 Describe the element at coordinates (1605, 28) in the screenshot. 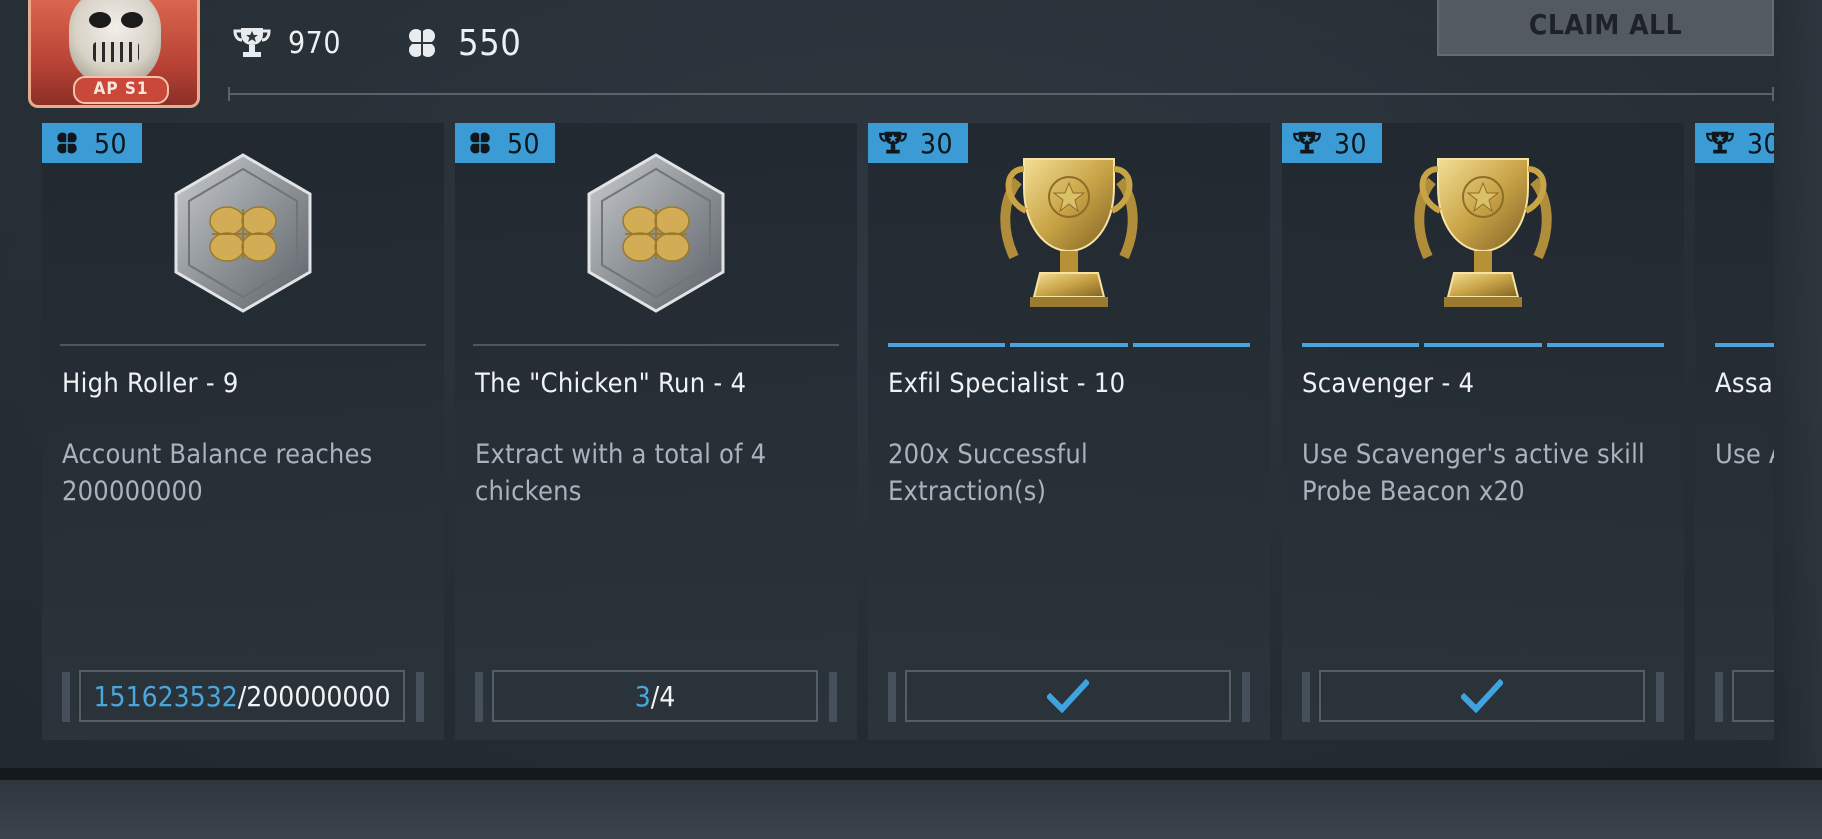

I see `claim-all-button: CLAIM ALL` at that location.